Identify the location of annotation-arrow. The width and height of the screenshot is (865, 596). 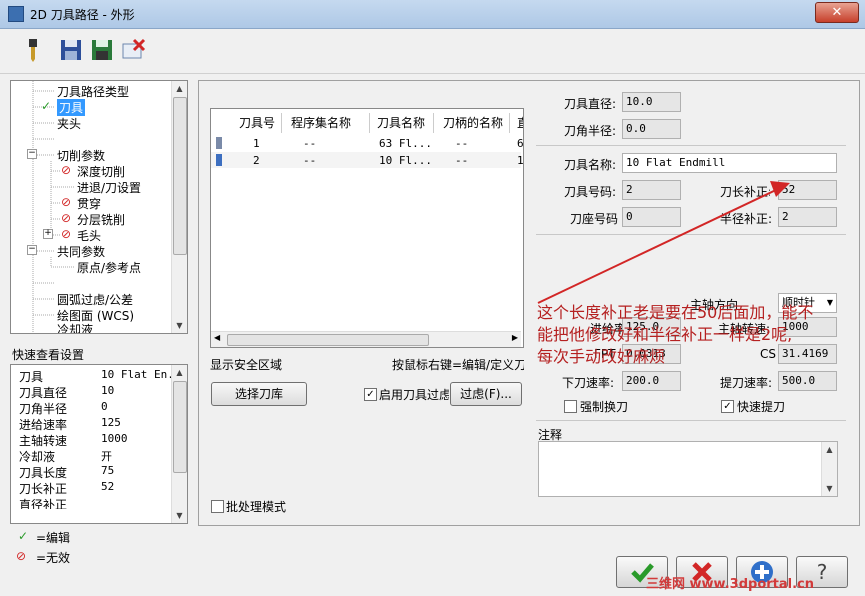
(663, 242).